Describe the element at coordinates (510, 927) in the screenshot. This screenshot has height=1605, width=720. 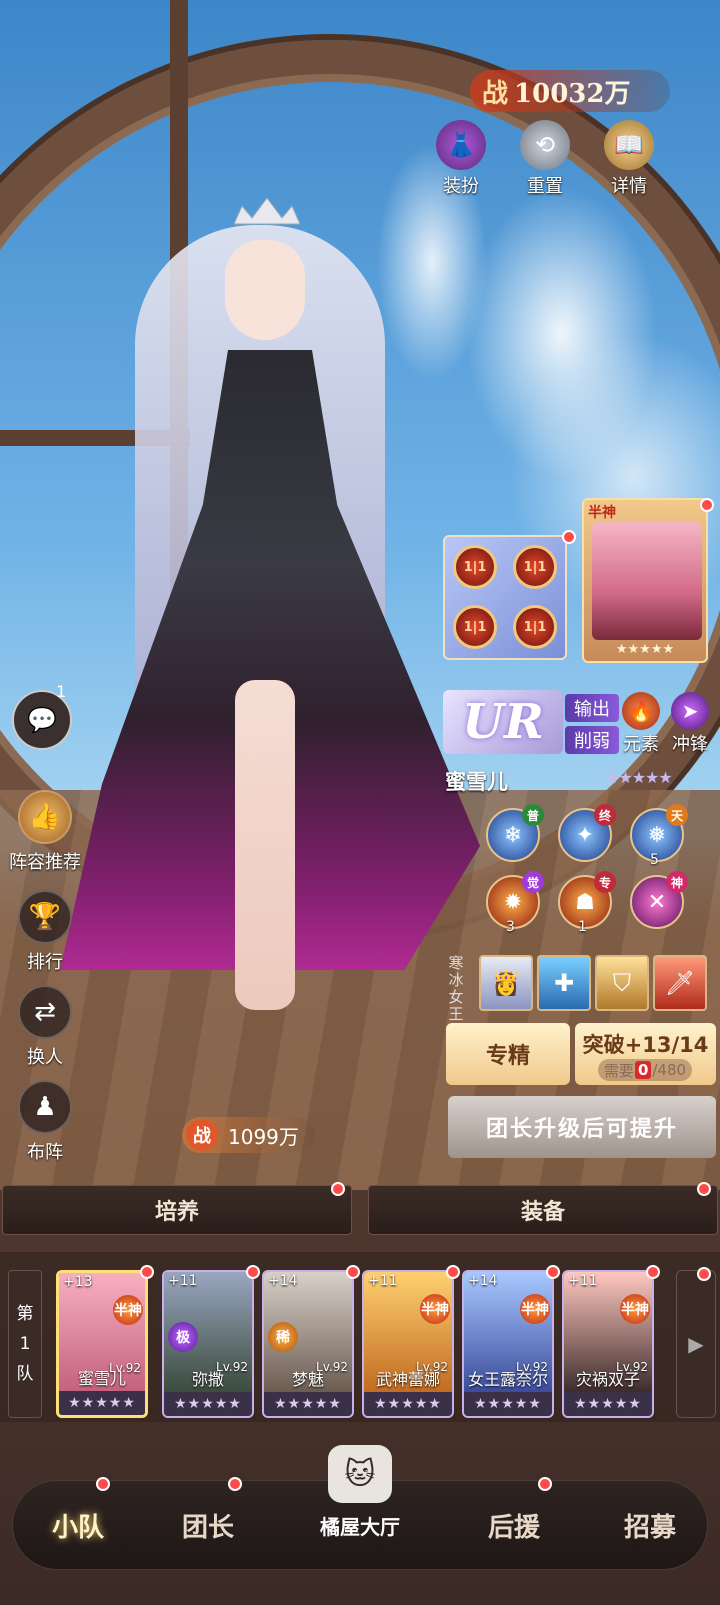
I see `skill-level: 3` at that location.